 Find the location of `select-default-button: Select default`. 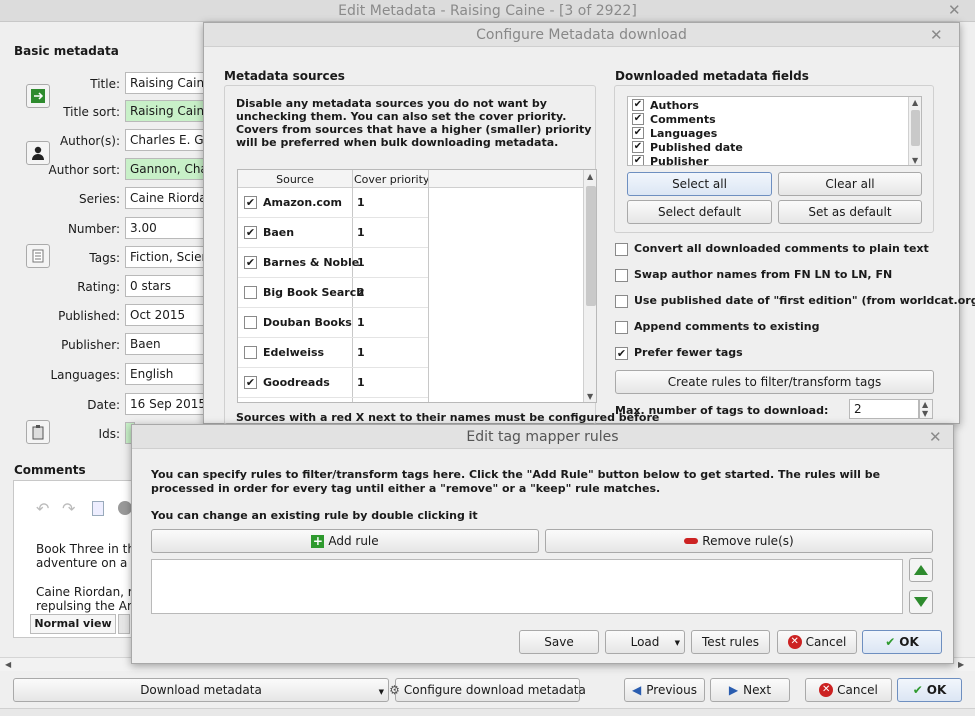

select-default-button: Select default is located at coordinates (699, 212).